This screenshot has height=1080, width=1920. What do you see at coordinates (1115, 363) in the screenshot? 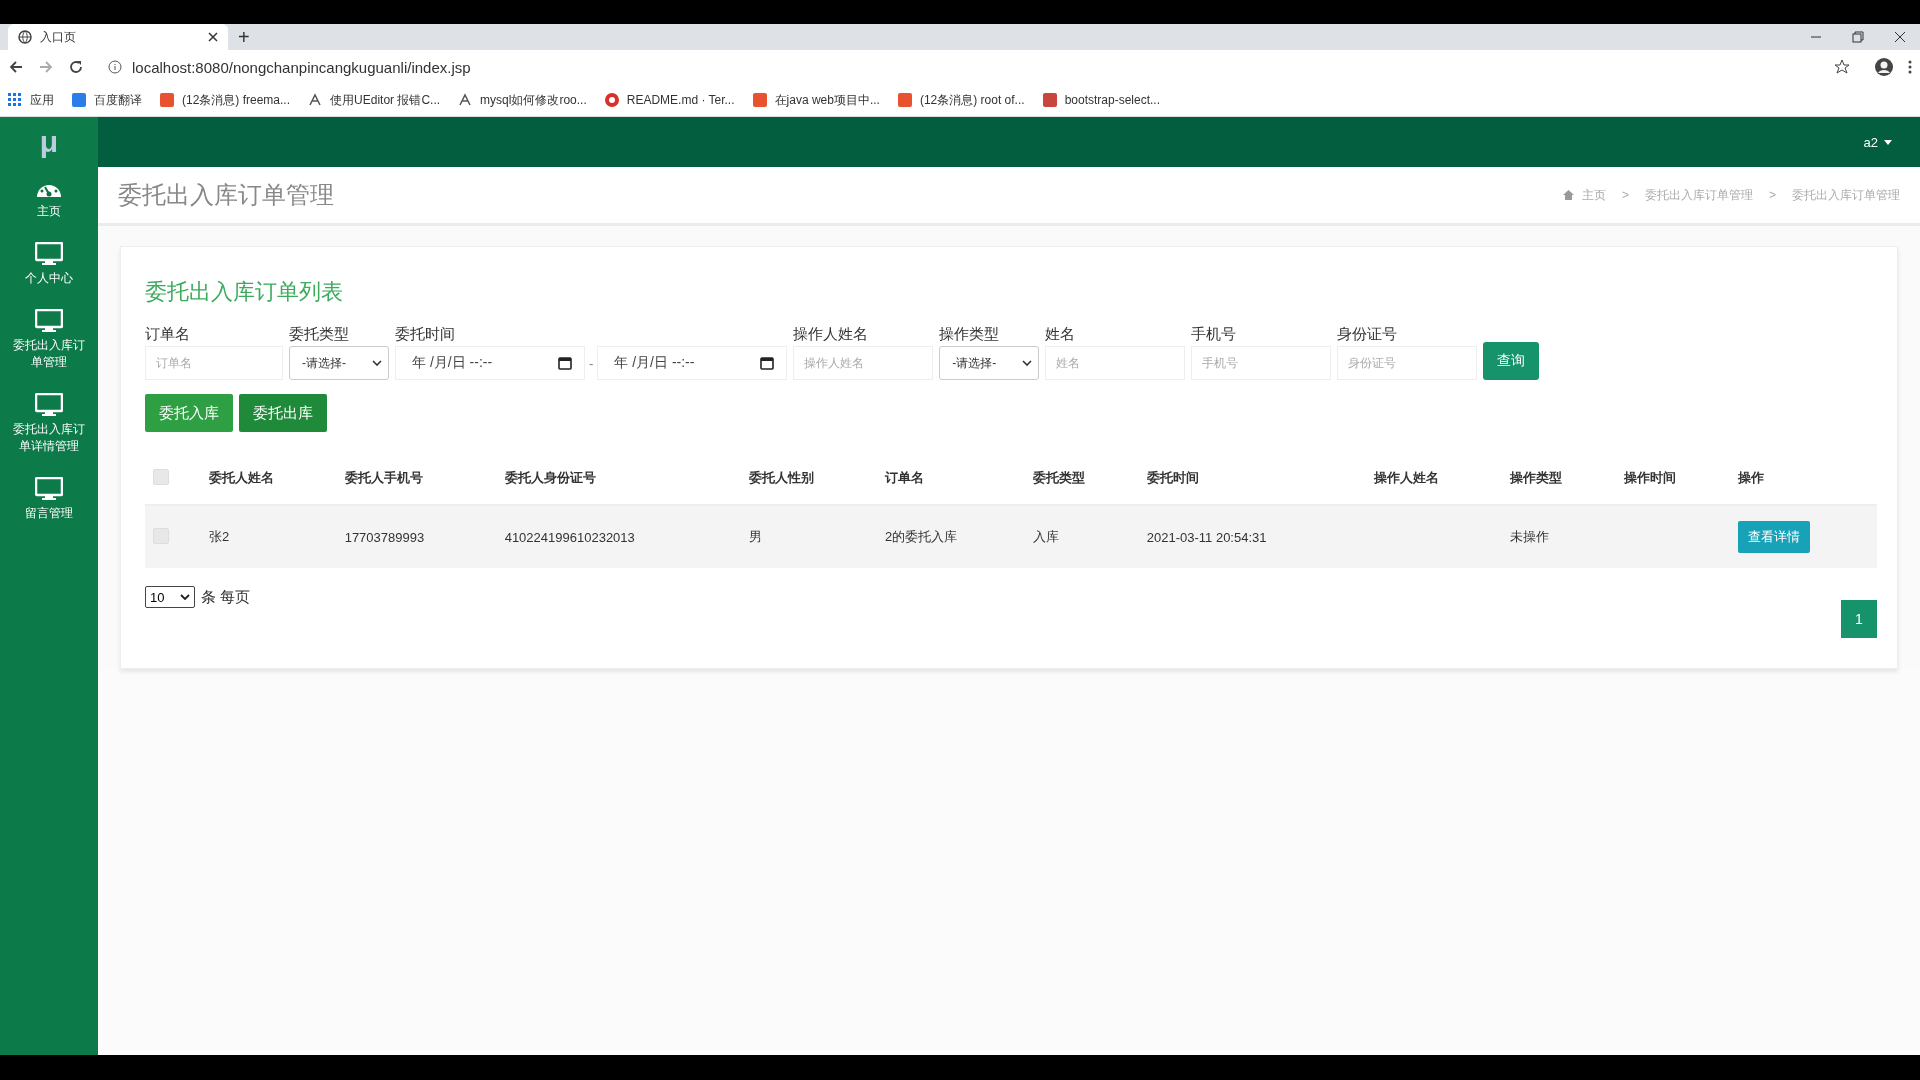
I see `input-field: 姓名` at bounding box center [1115, 363].